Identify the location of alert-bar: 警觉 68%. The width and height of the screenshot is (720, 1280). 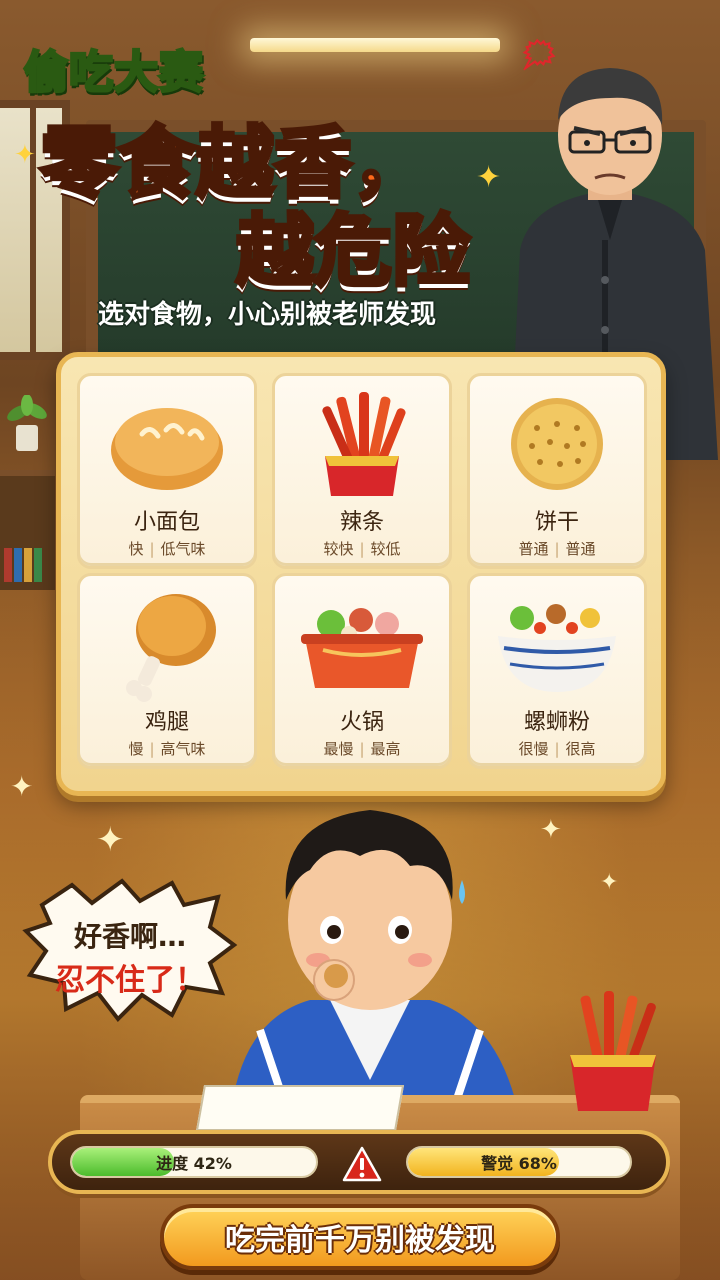
(519, 1162).